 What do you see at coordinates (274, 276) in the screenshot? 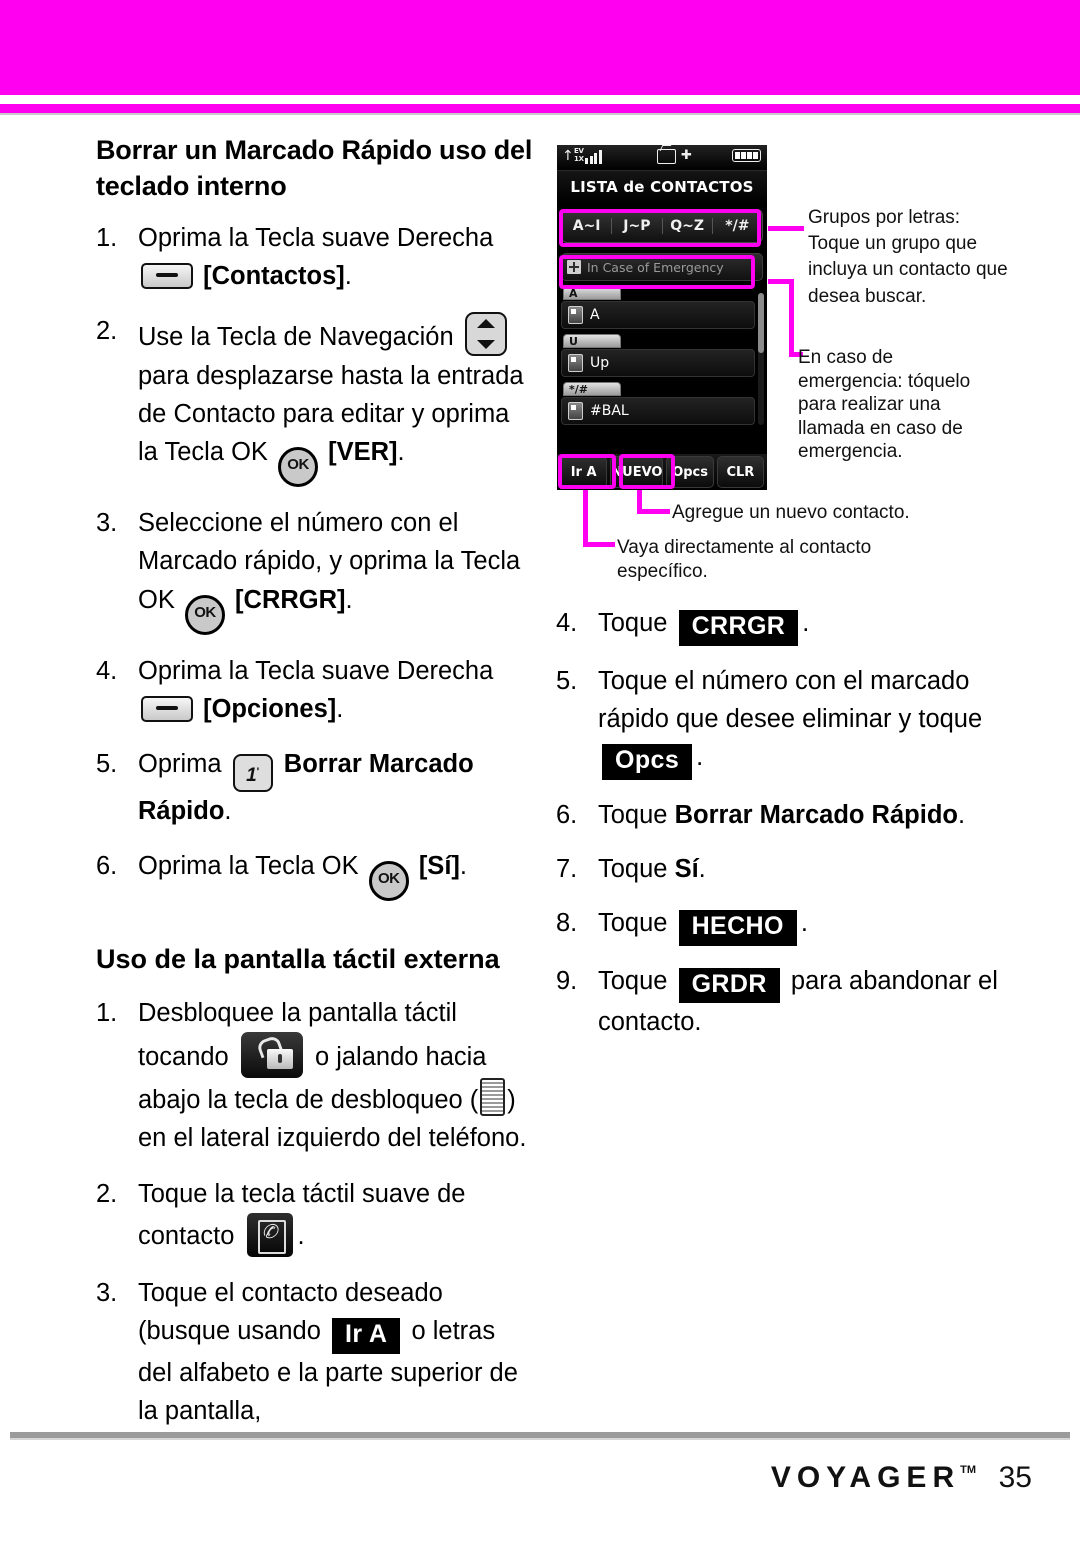
I see `step-bold-label: [Contactos]` at bounding box center [274, 276].